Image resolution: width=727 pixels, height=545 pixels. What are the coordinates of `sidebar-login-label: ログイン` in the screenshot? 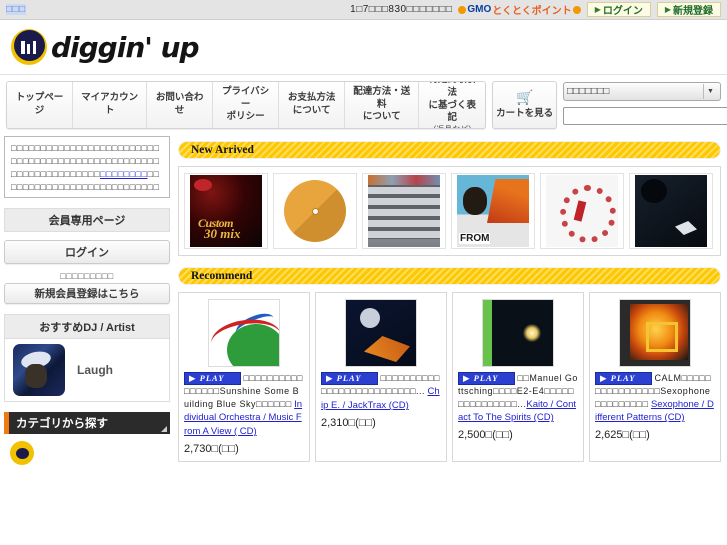 It's located at (87, 253).